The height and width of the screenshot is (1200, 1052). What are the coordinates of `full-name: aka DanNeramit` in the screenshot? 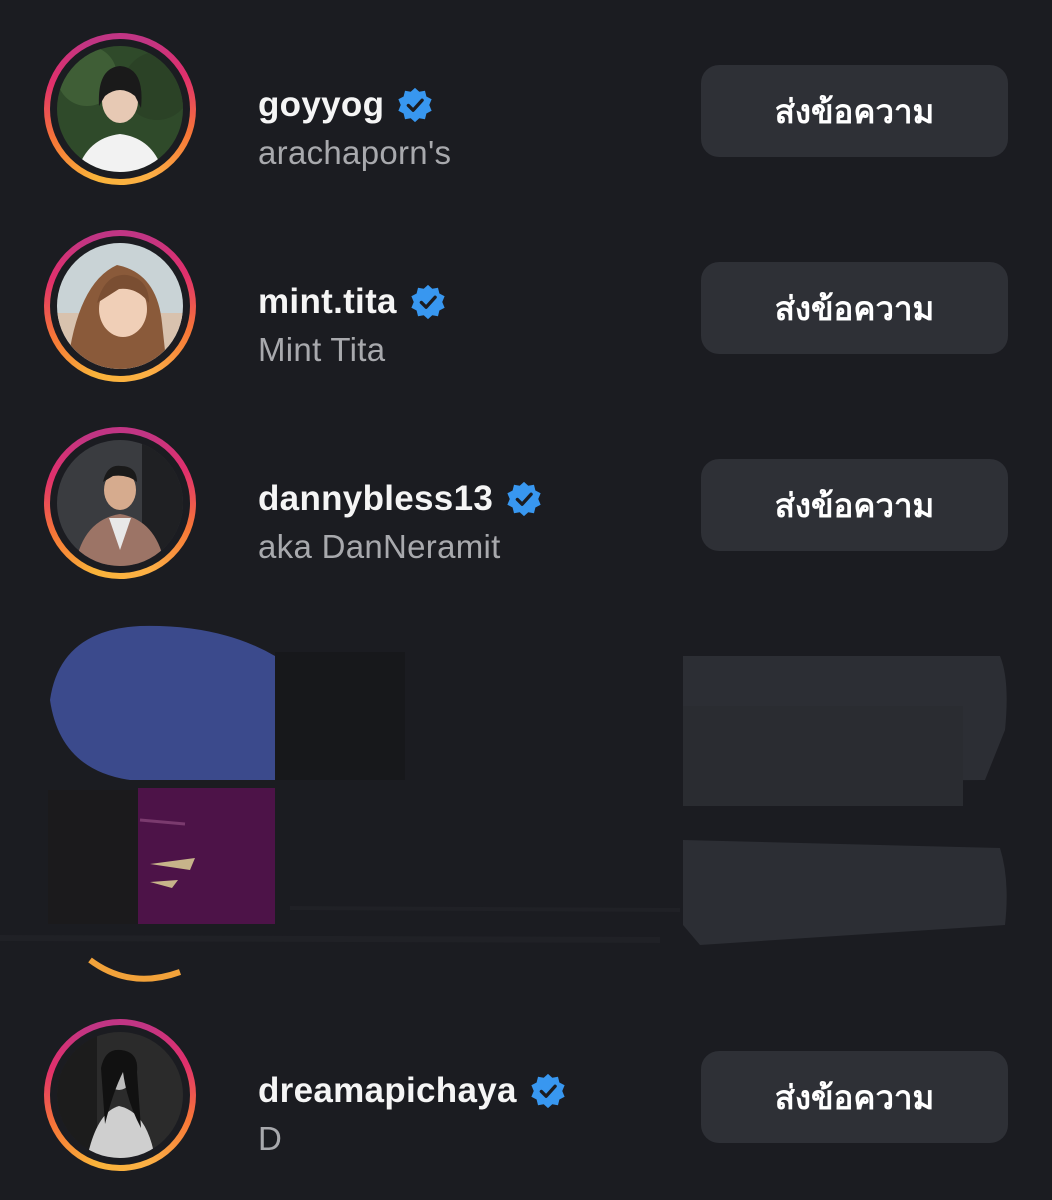 It's located at (379, 546).